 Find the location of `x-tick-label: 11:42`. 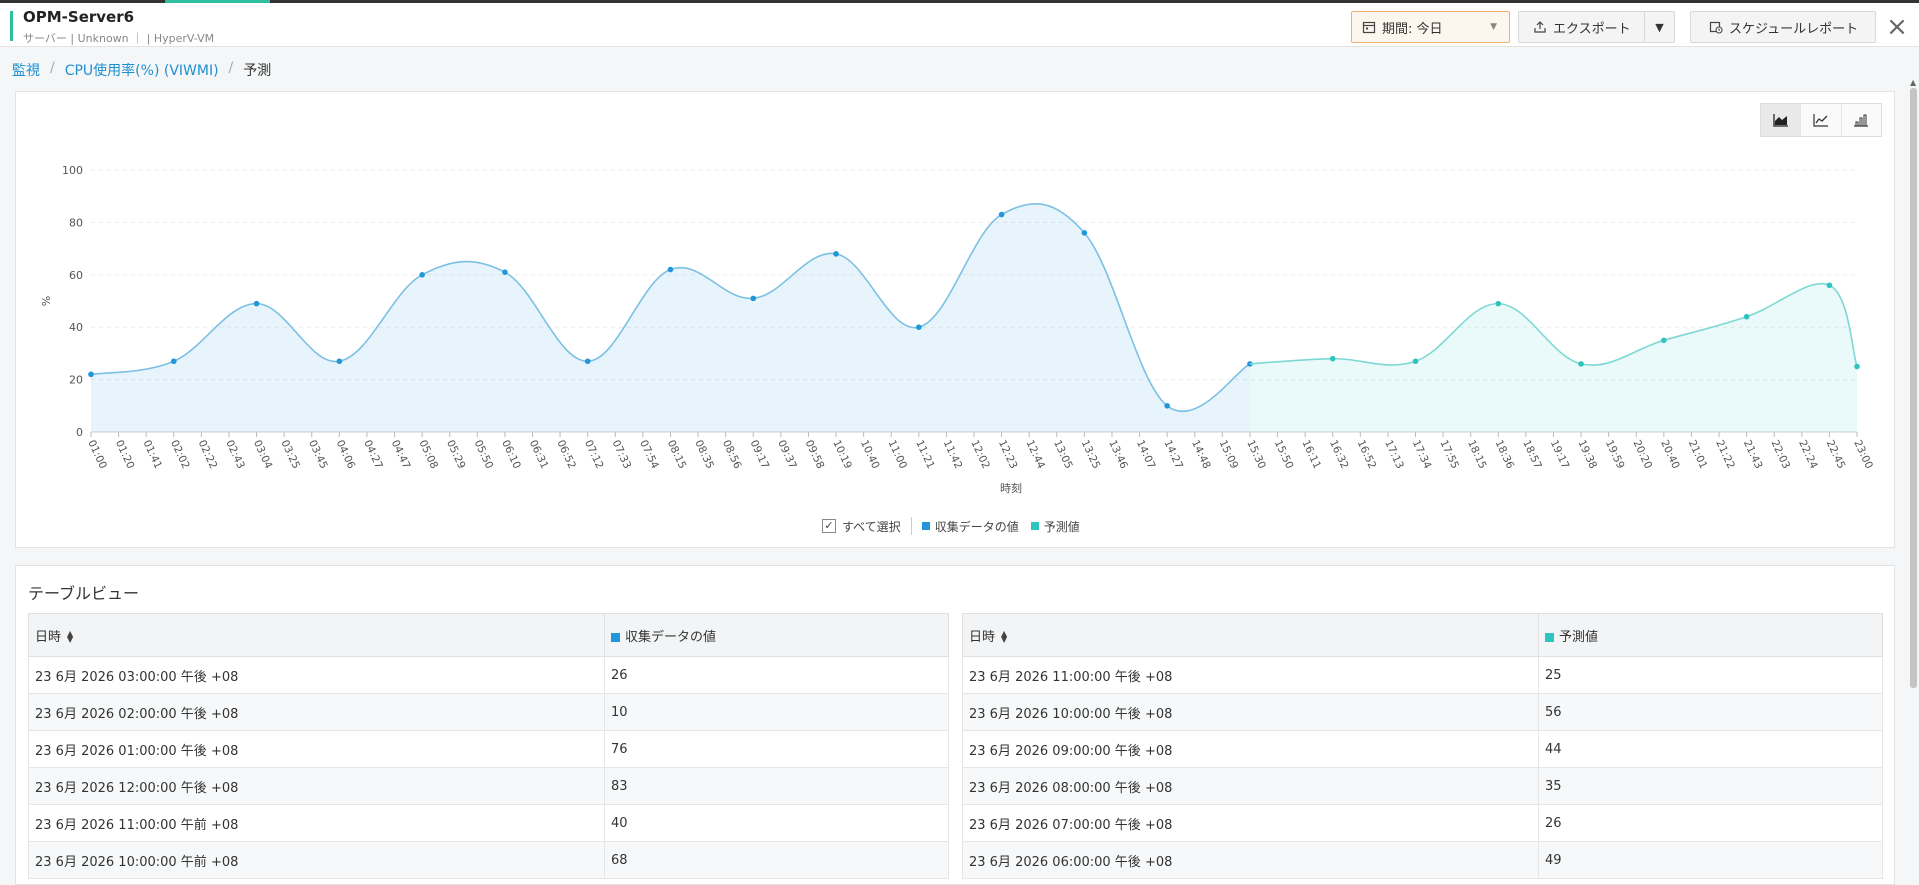

x-tick-label: 11:42 is located at coordinates (953, 454).